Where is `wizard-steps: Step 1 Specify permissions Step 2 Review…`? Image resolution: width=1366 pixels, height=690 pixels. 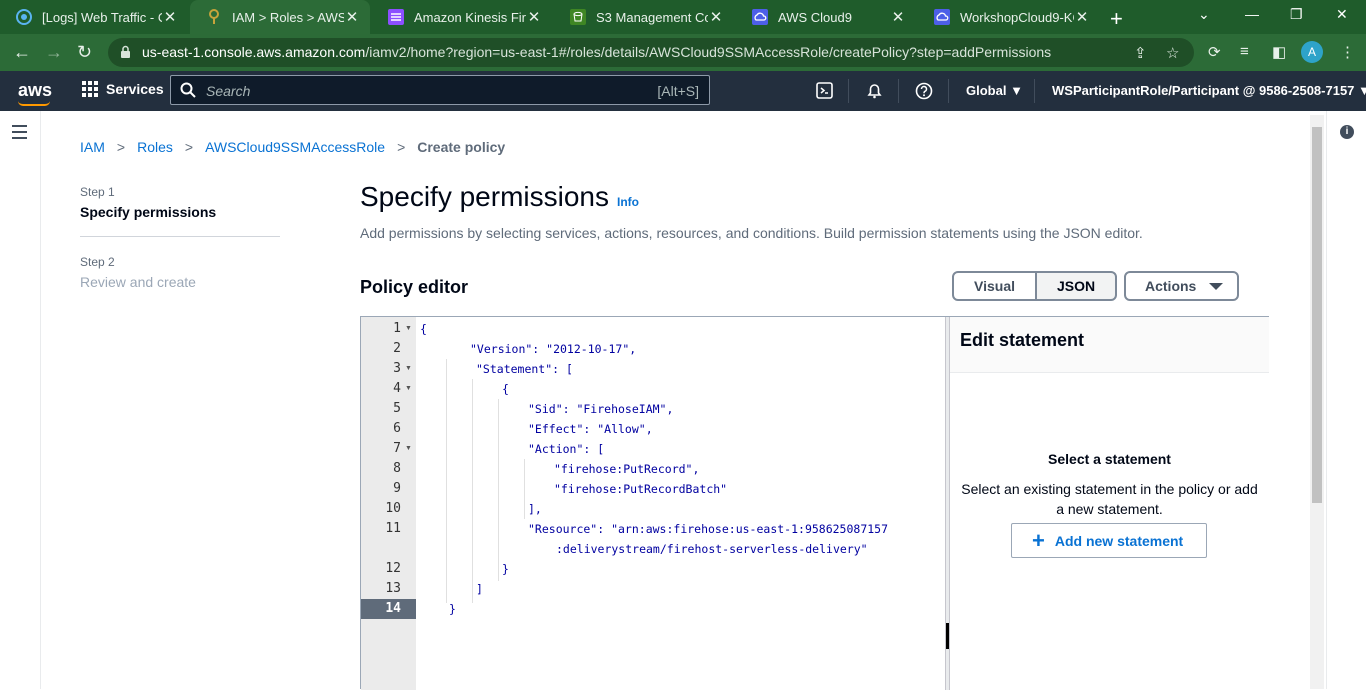 wizard-steps: Step 1 Specify permissions Step 2 Review… is located at coordinates (180, 237).